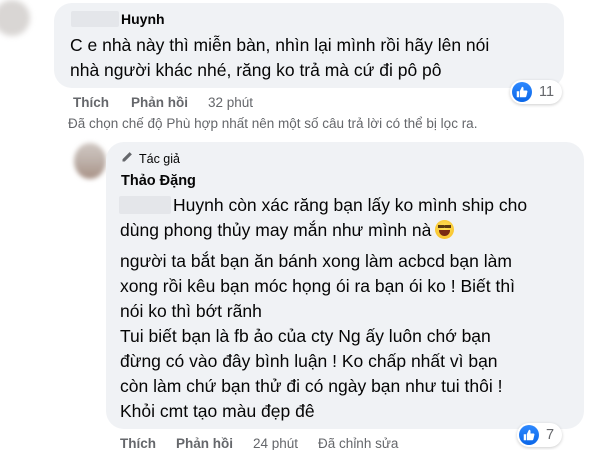 This screenshot has width=599, height=450. I want to click on author-badge: Tác giả, so click(150, 158).